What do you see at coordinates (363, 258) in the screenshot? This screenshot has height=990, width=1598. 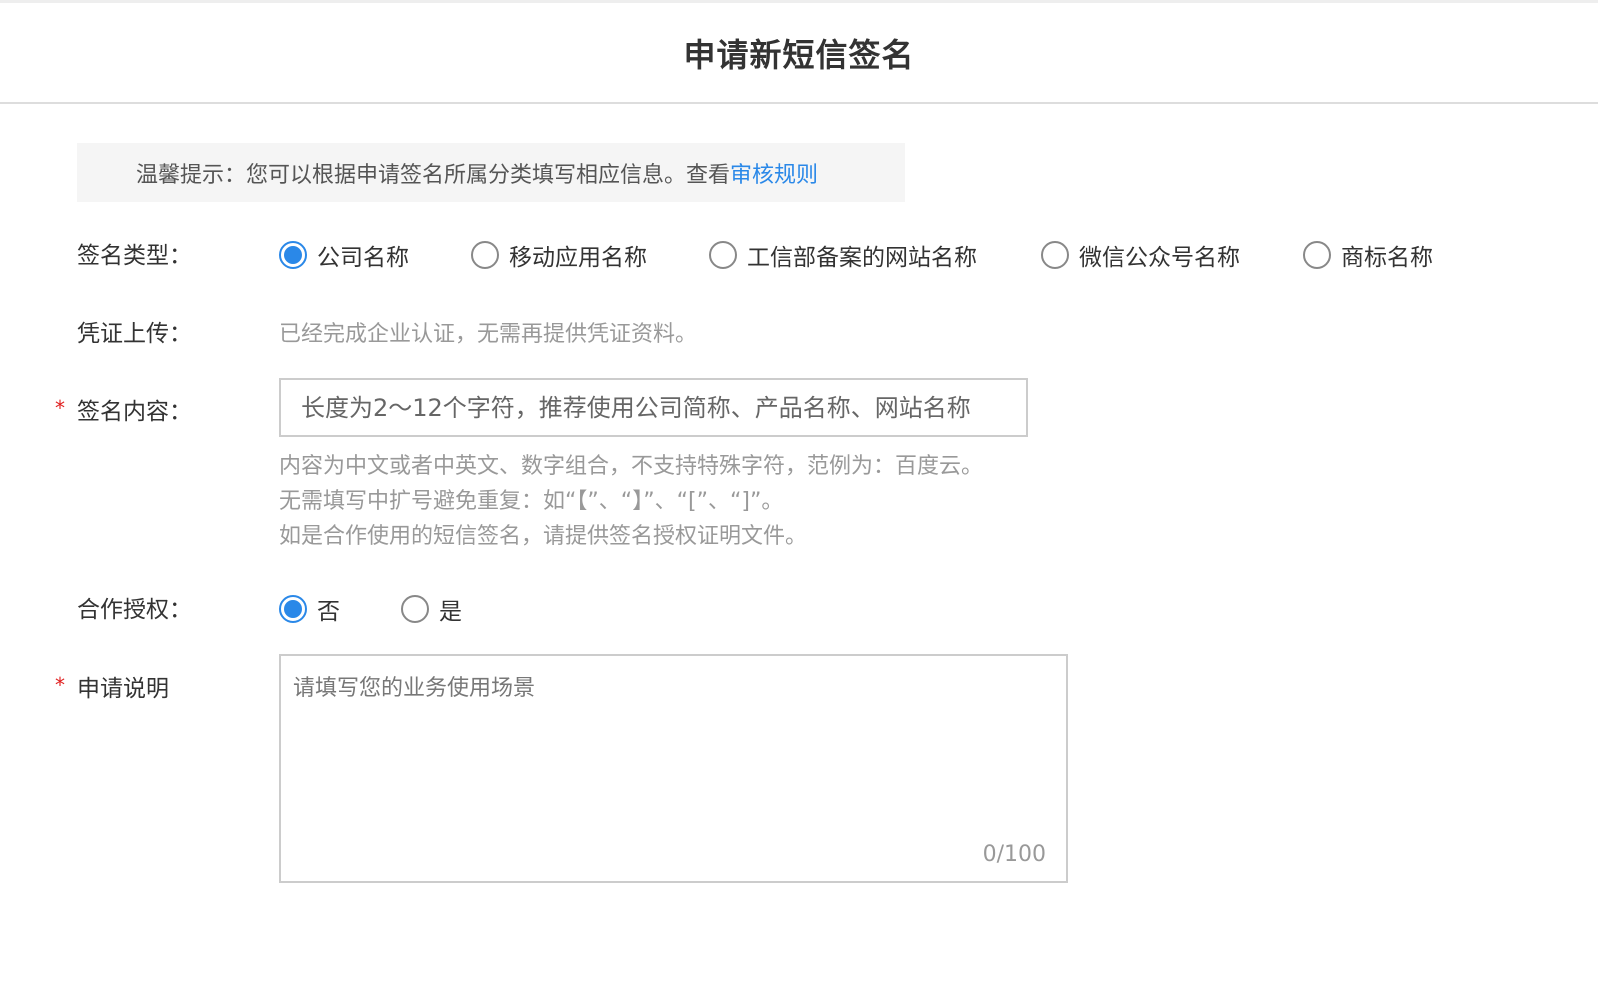 I see `radio-label: 公司名称` at bounding box center [363, 258].